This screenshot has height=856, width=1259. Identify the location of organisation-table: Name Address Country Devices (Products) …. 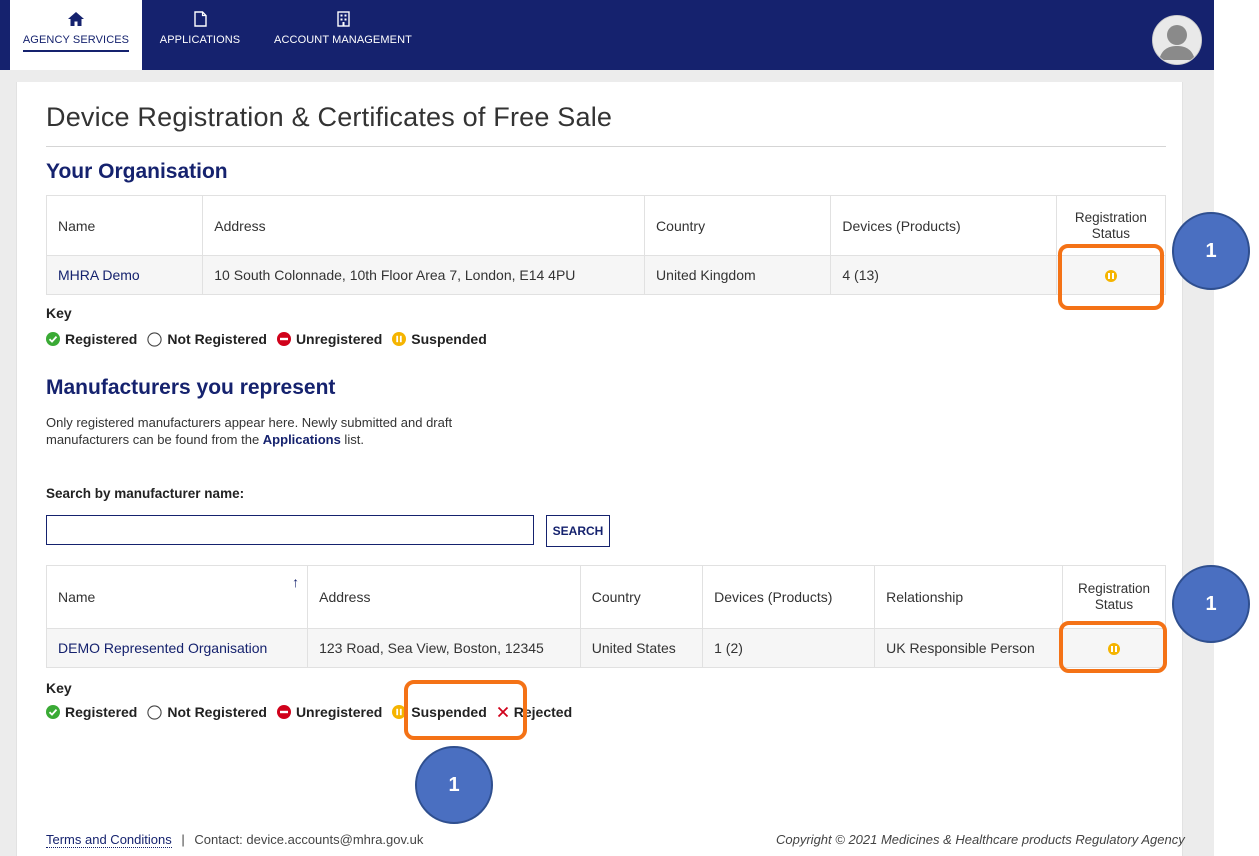
(606, 245).